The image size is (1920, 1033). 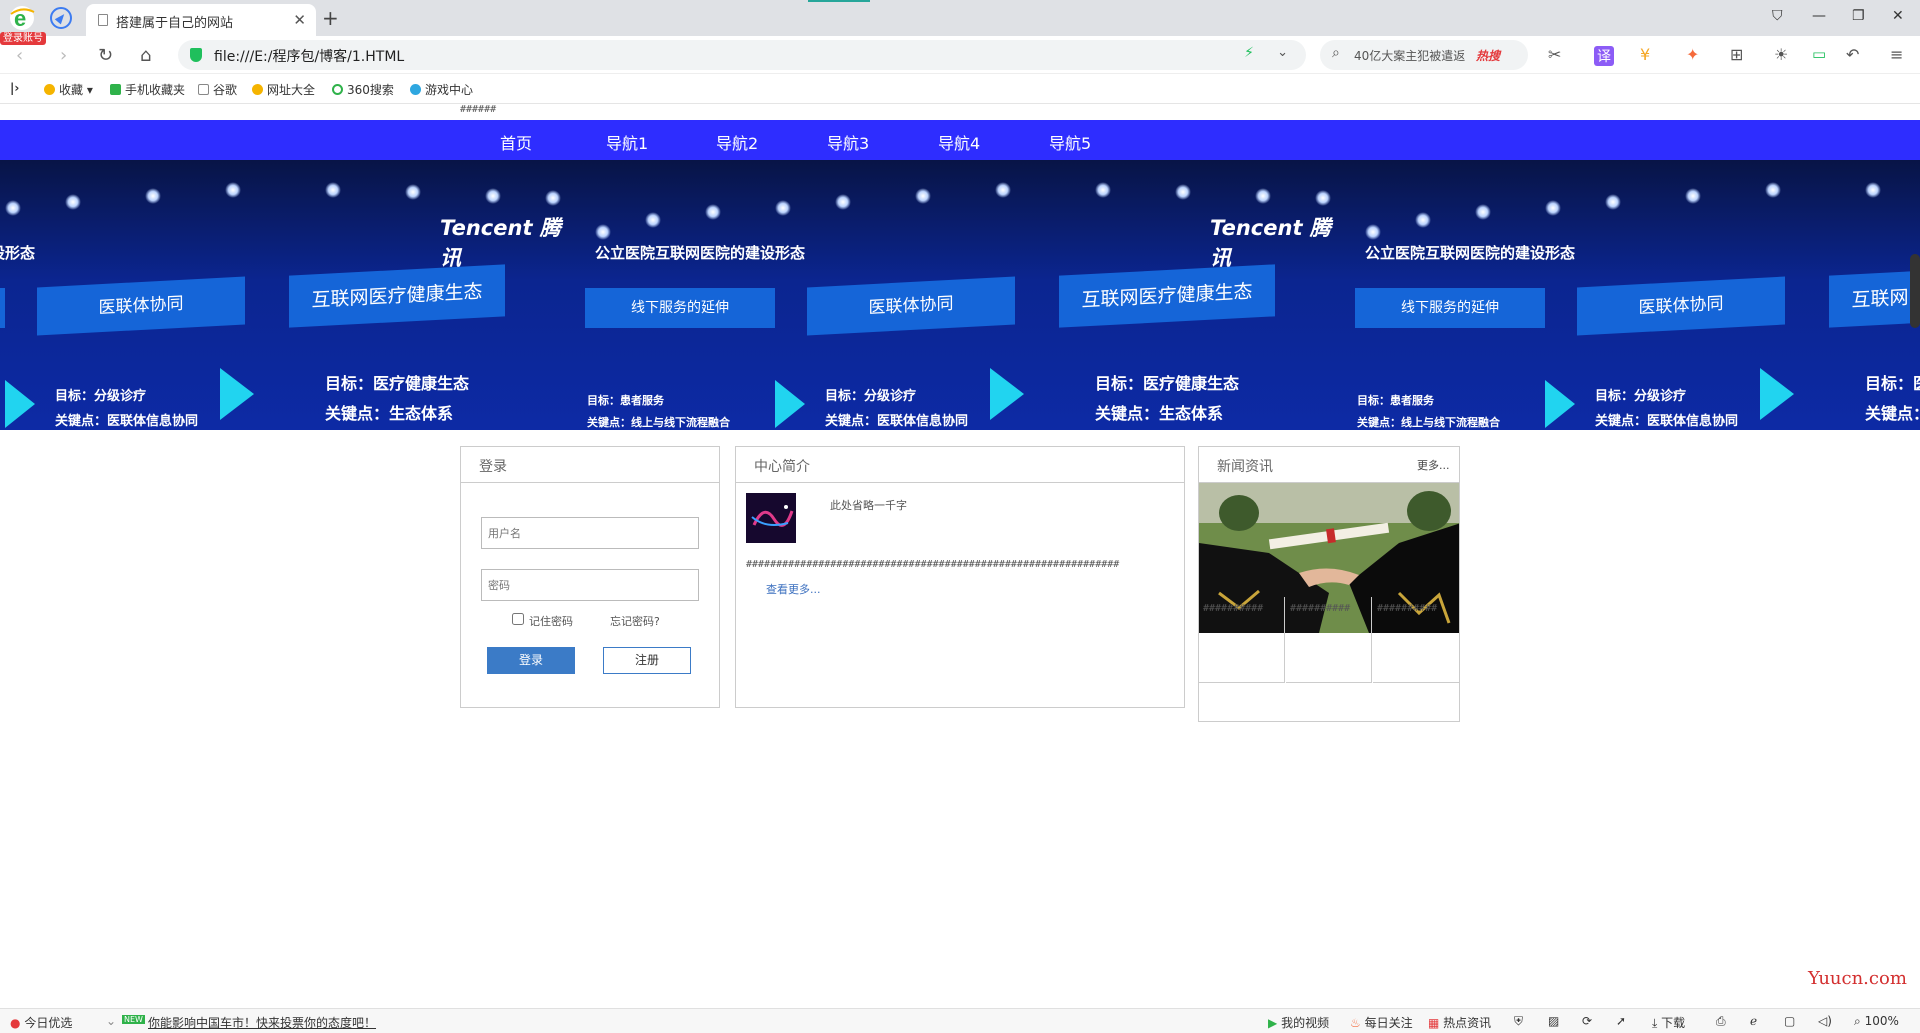 I want to click on forward-icon: ›, so click(x=63, y=55).